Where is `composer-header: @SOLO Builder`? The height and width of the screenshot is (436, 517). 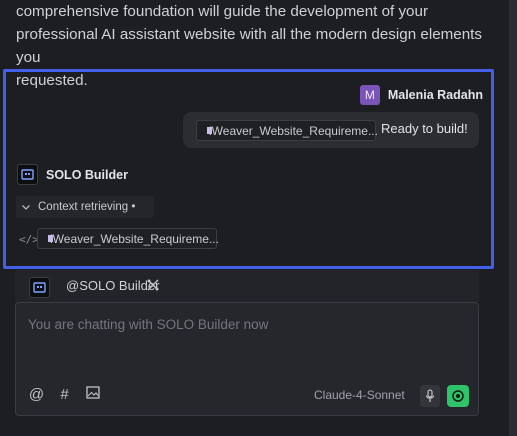
composer-header: @SOLO Builder is located at coordinates (247, 286).